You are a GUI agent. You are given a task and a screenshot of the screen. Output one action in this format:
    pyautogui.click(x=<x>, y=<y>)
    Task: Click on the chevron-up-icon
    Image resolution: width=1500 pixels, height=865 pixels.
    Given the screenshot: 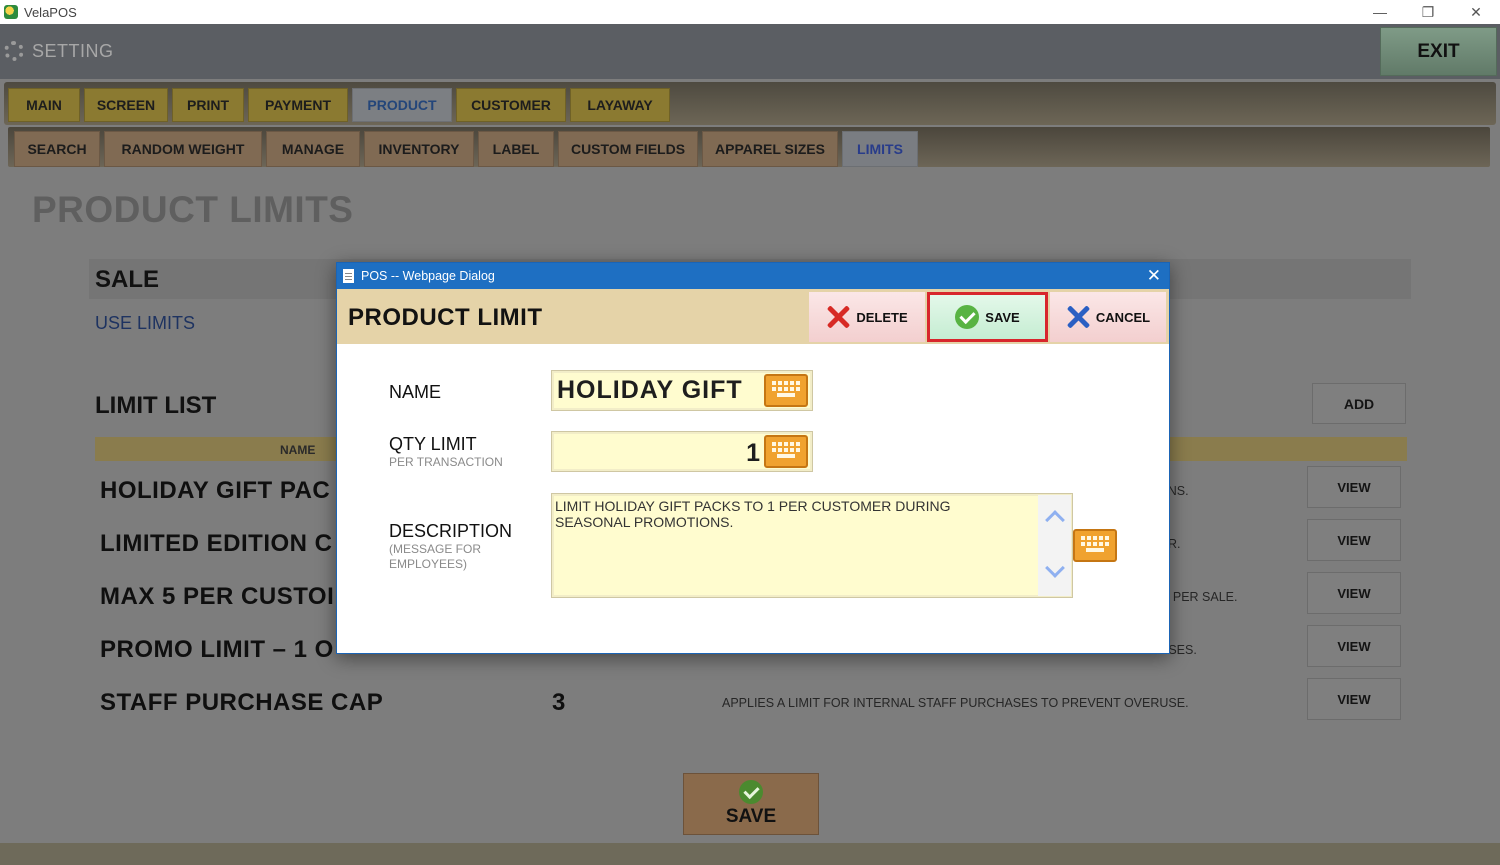 What is the action you would take?
    pyautogui.click(x=1055, y=520)
    